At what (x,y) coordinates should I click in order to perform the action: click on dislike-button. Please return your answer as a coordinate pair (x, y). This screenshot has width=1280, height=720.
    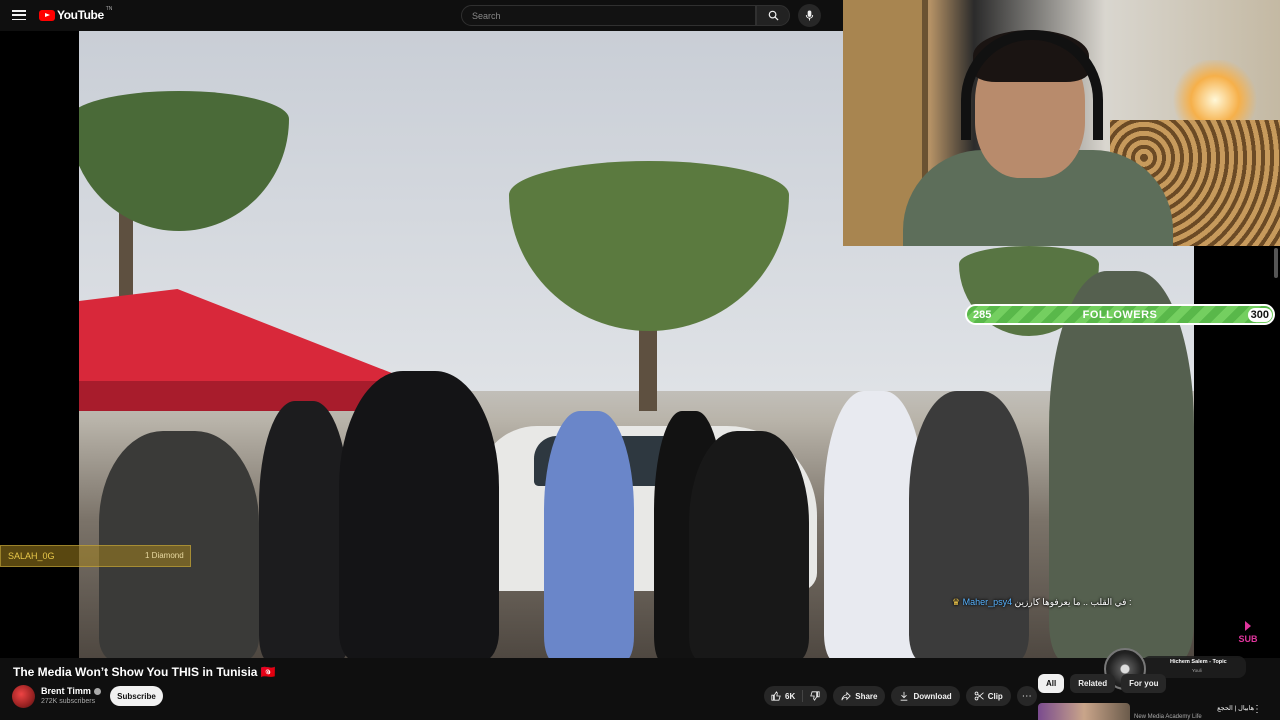
    Looking at the image, I should click on (815, 696).